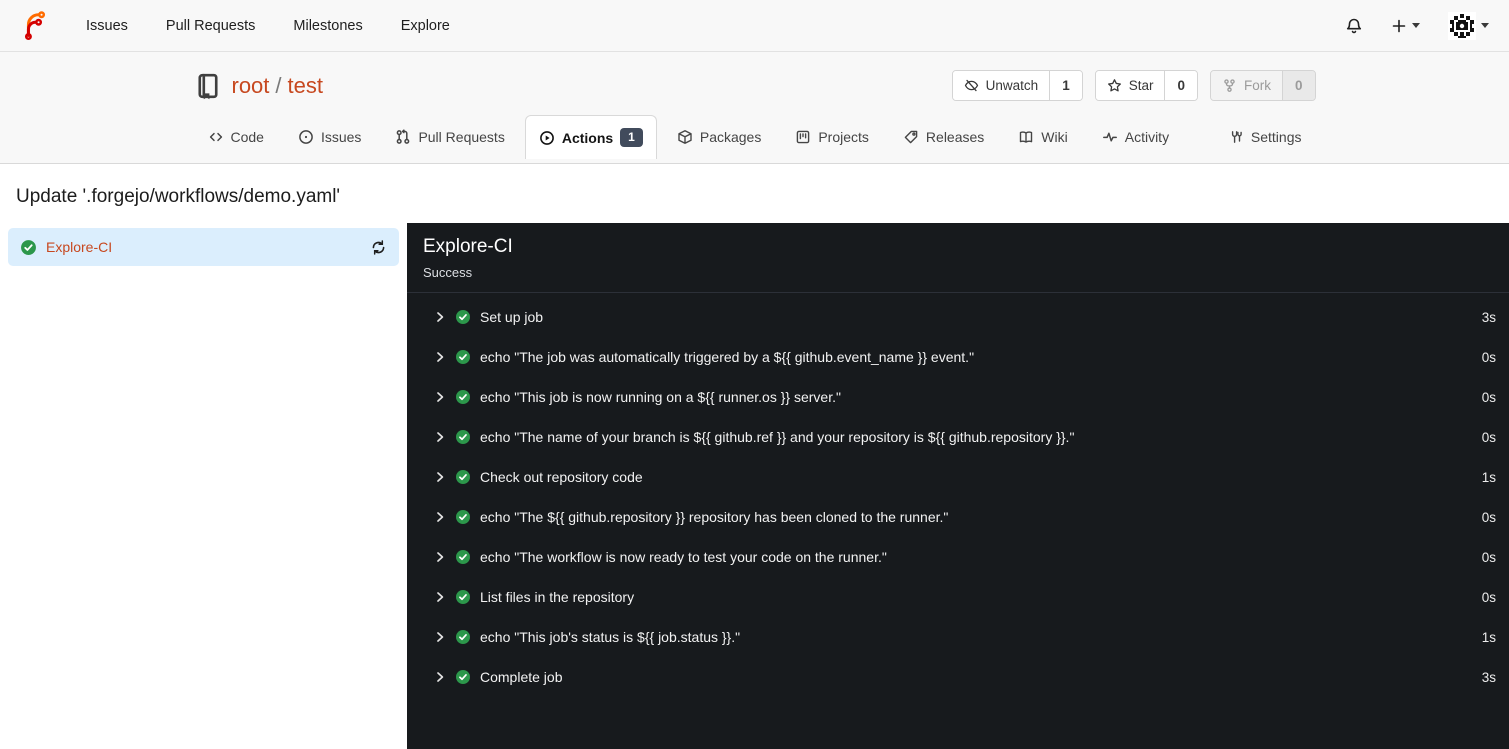 The image size is (1509, 749). I want to click on eye-slash-icon, so click(971, 85).